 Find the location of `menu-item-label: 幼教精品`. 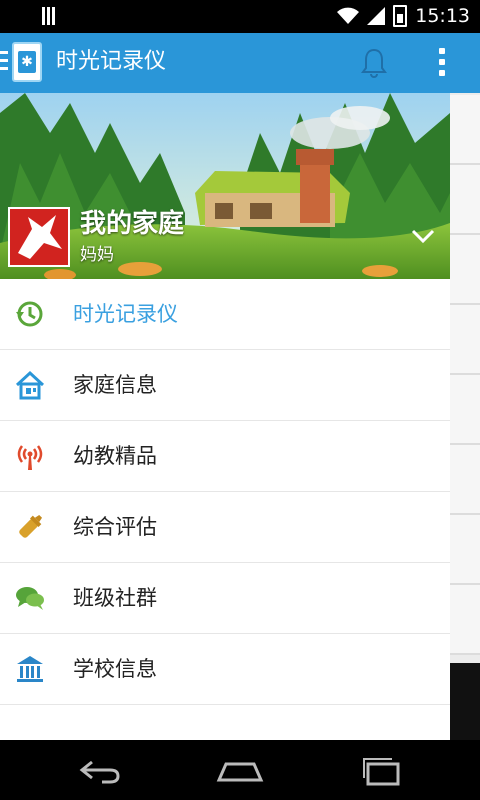

menu-item-label: 幼教精品 is located at coordinates (115, 456).